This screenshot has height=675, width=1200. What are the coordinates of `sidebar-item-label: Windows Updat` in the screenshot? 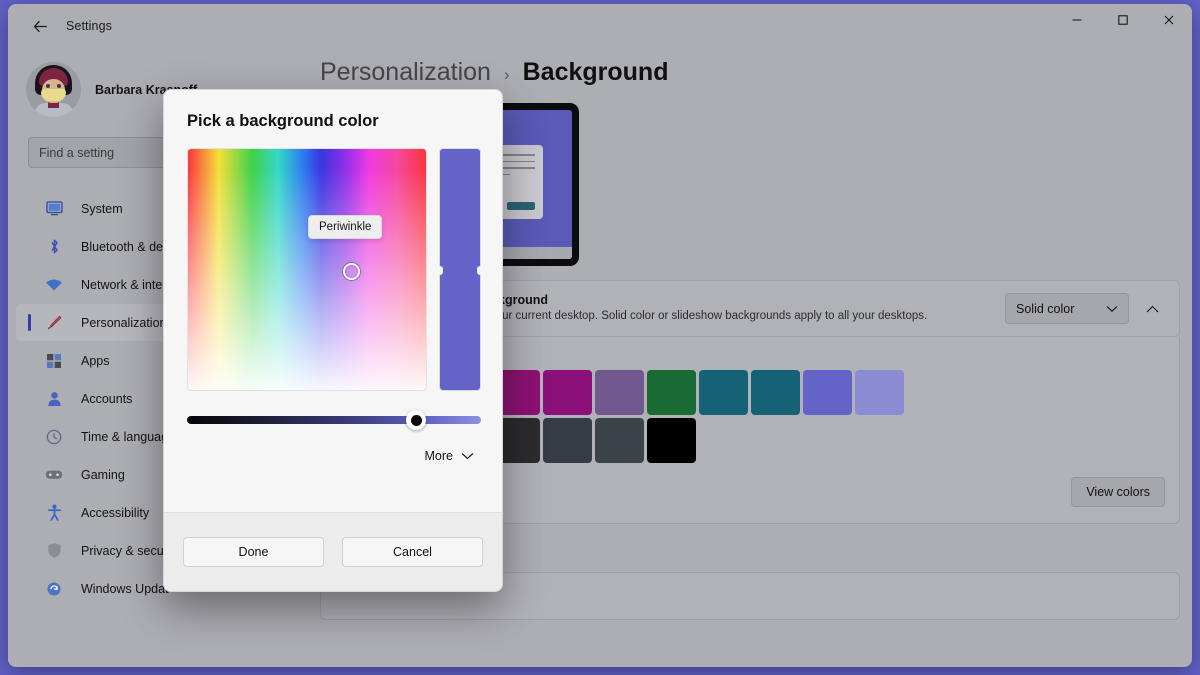 It's located at (125, 588).